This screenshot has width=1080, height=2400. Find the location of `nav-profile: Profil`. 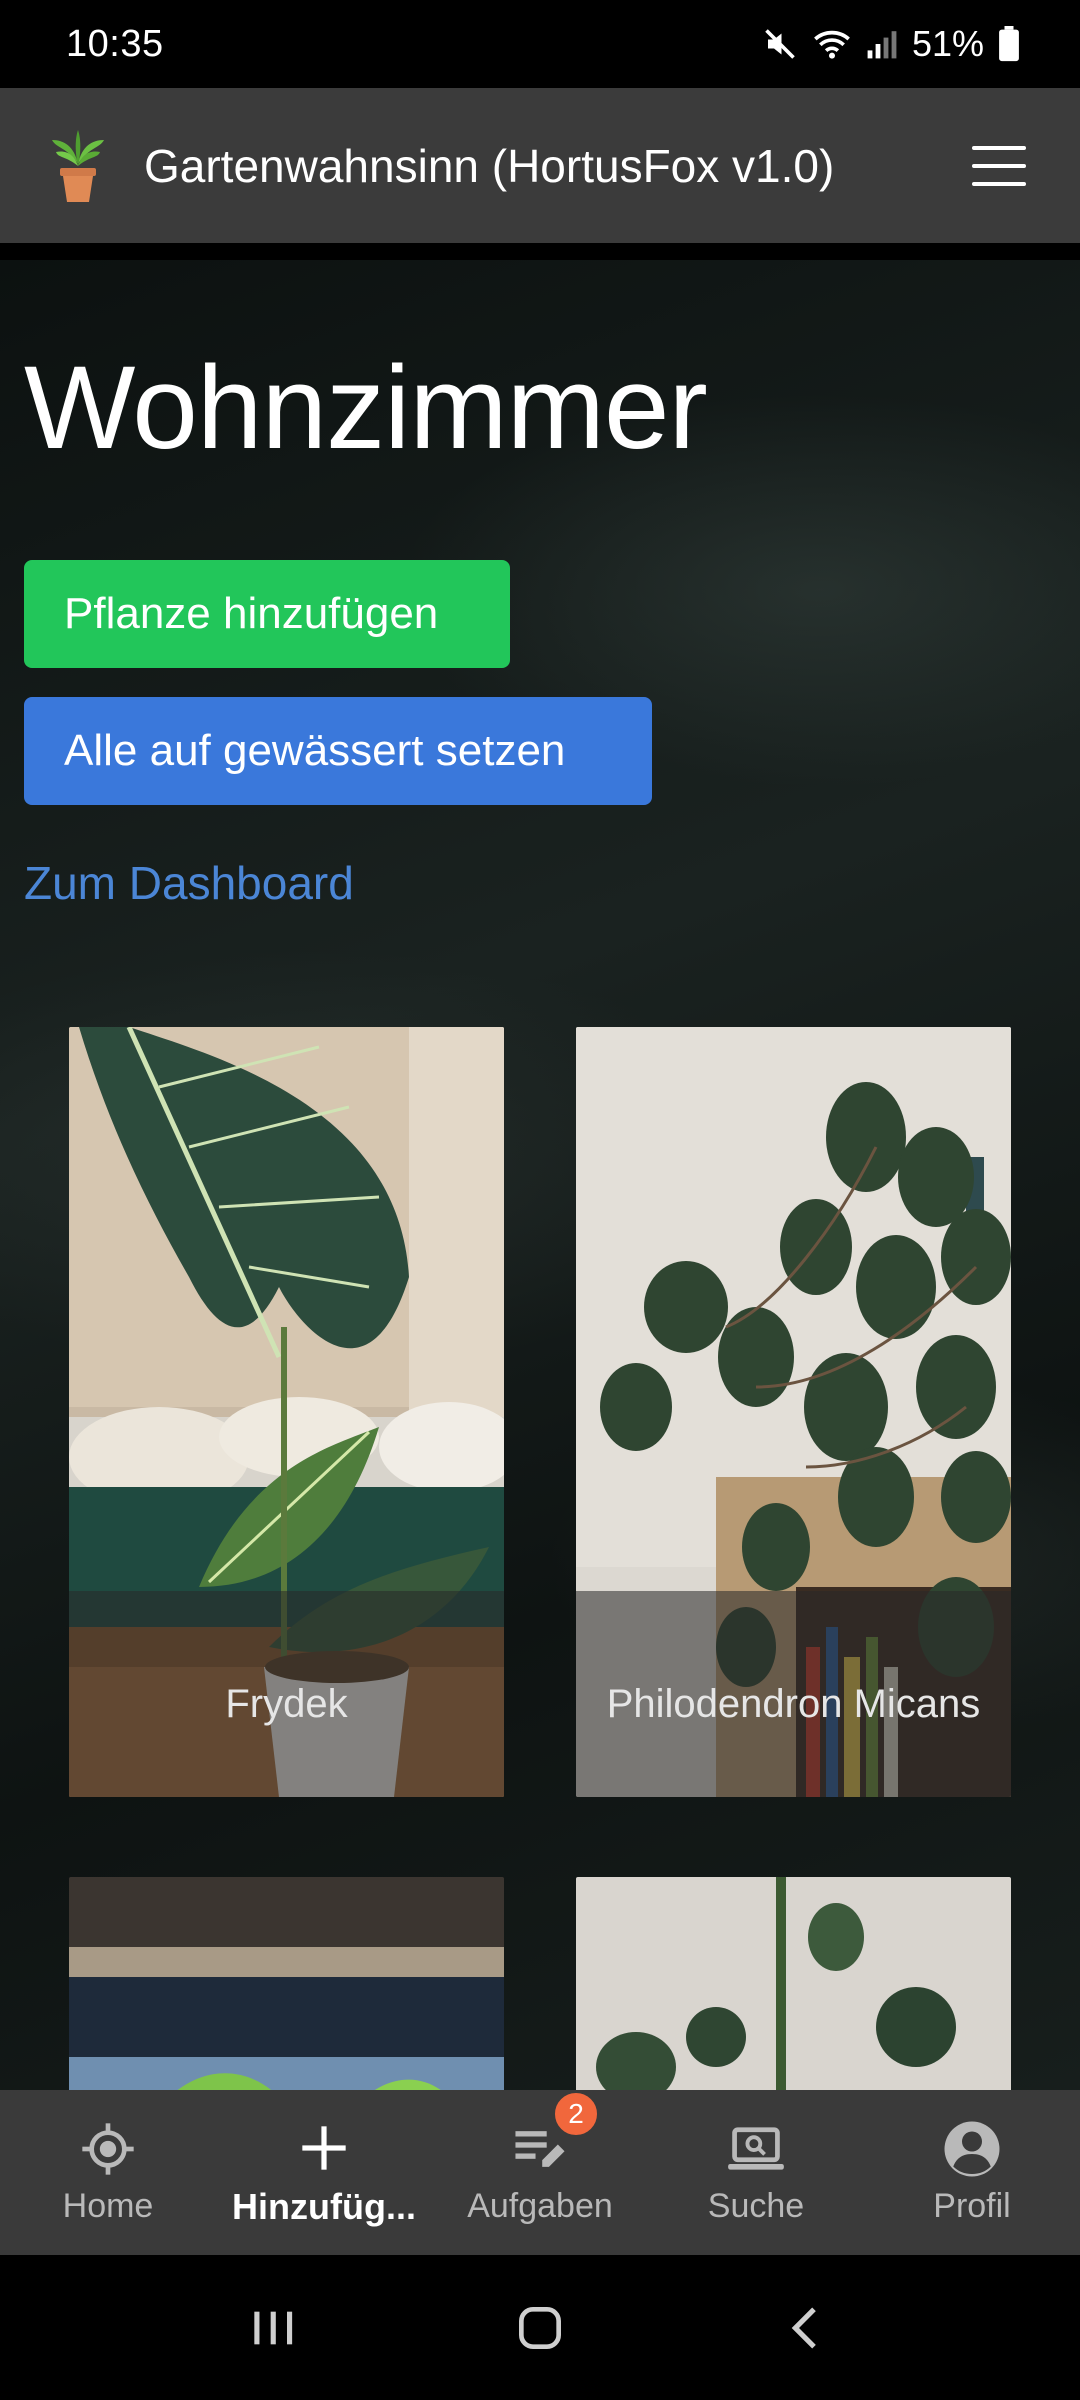

nav-profile: Profil is located at coordinates (972, 2172).